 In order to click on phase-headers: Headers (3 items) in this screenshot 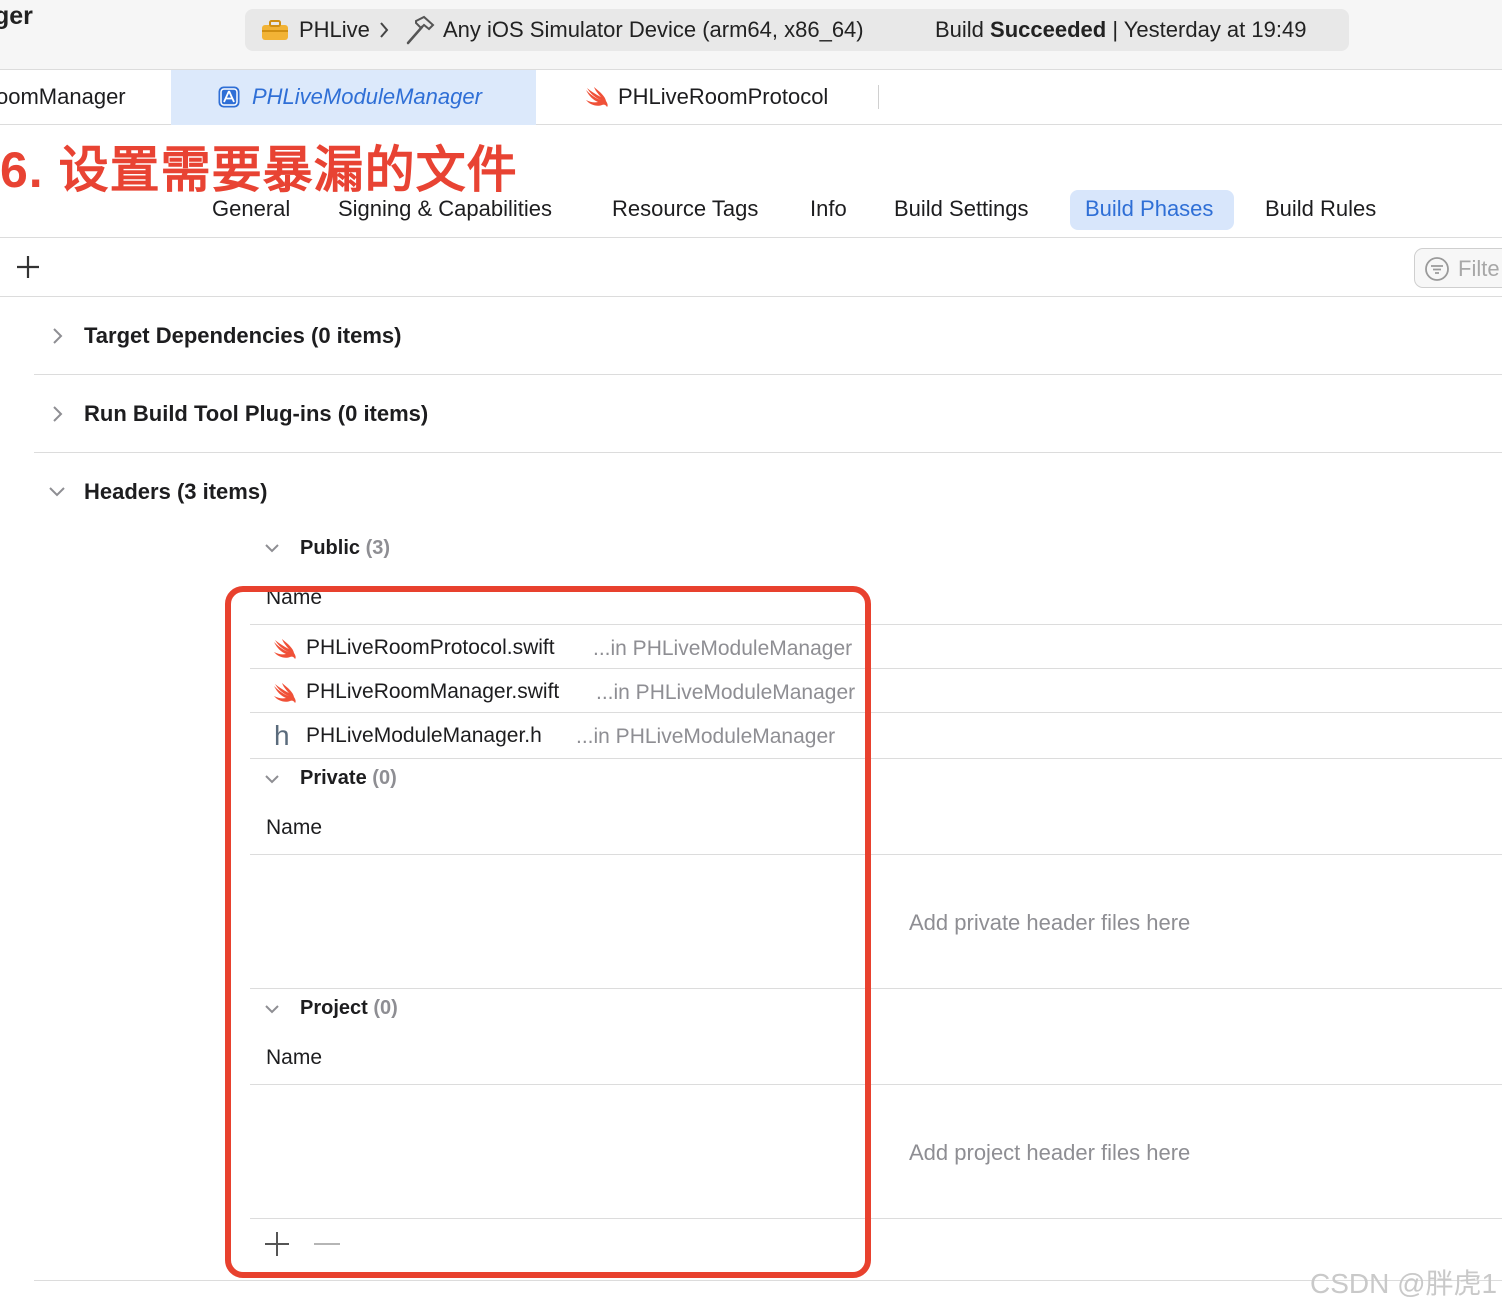, I will do `click(175, 492)`.